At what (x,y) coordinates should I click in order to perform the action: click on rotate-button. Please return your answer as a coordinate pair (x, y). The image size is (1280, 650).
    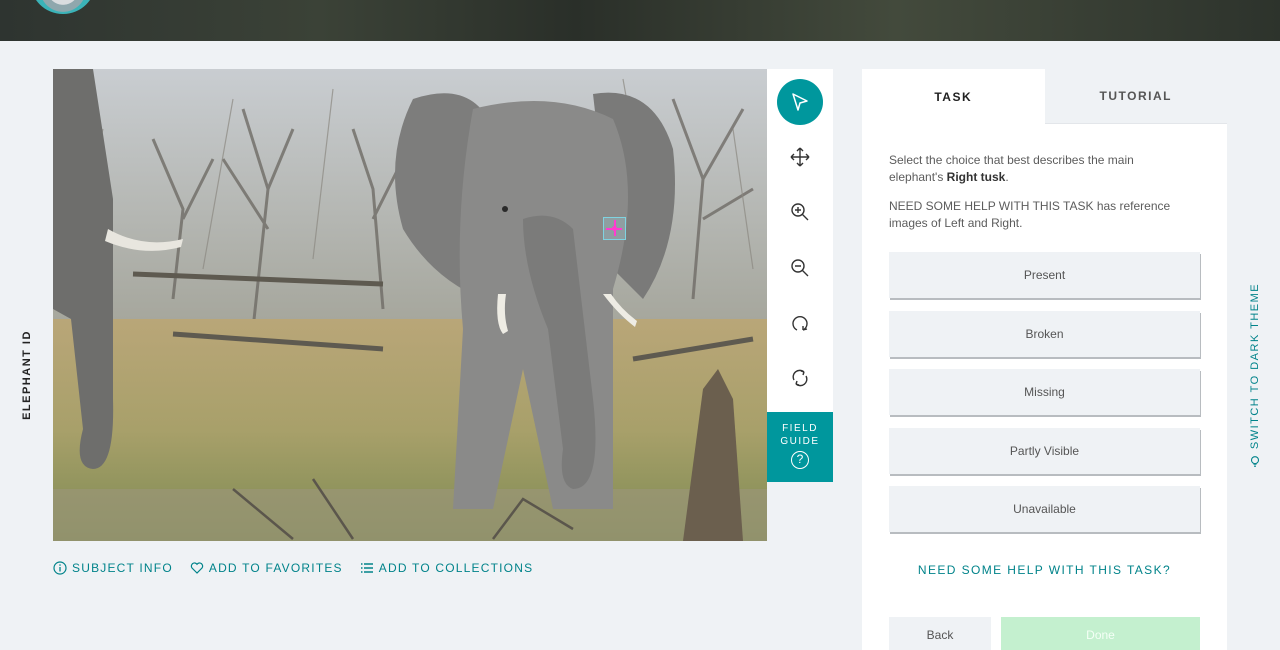
    Looking at the image, I should click on (800, 323).